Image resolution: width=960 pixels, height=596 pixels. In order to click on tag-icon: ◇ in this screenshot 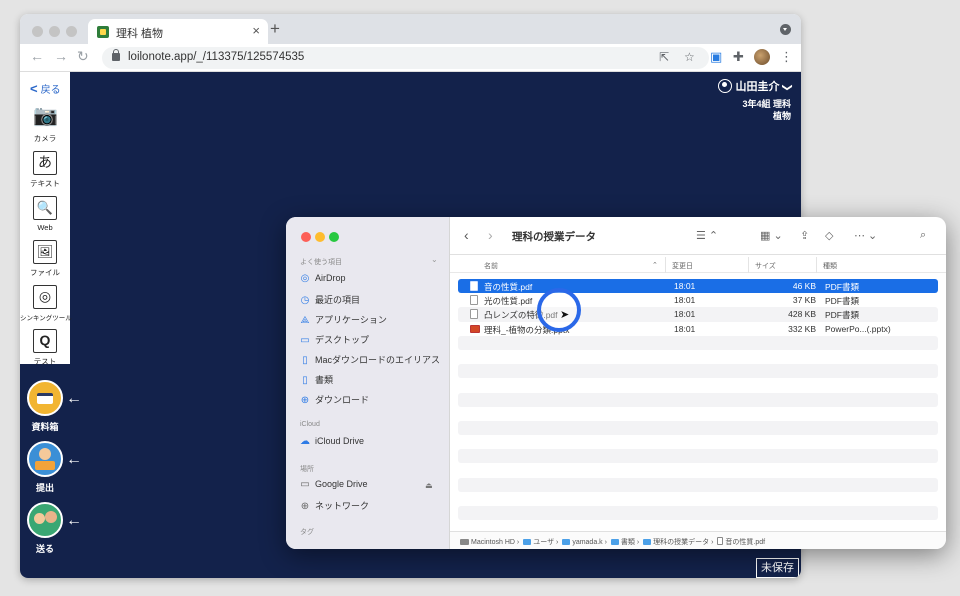, I will do `click(829, 235)`.